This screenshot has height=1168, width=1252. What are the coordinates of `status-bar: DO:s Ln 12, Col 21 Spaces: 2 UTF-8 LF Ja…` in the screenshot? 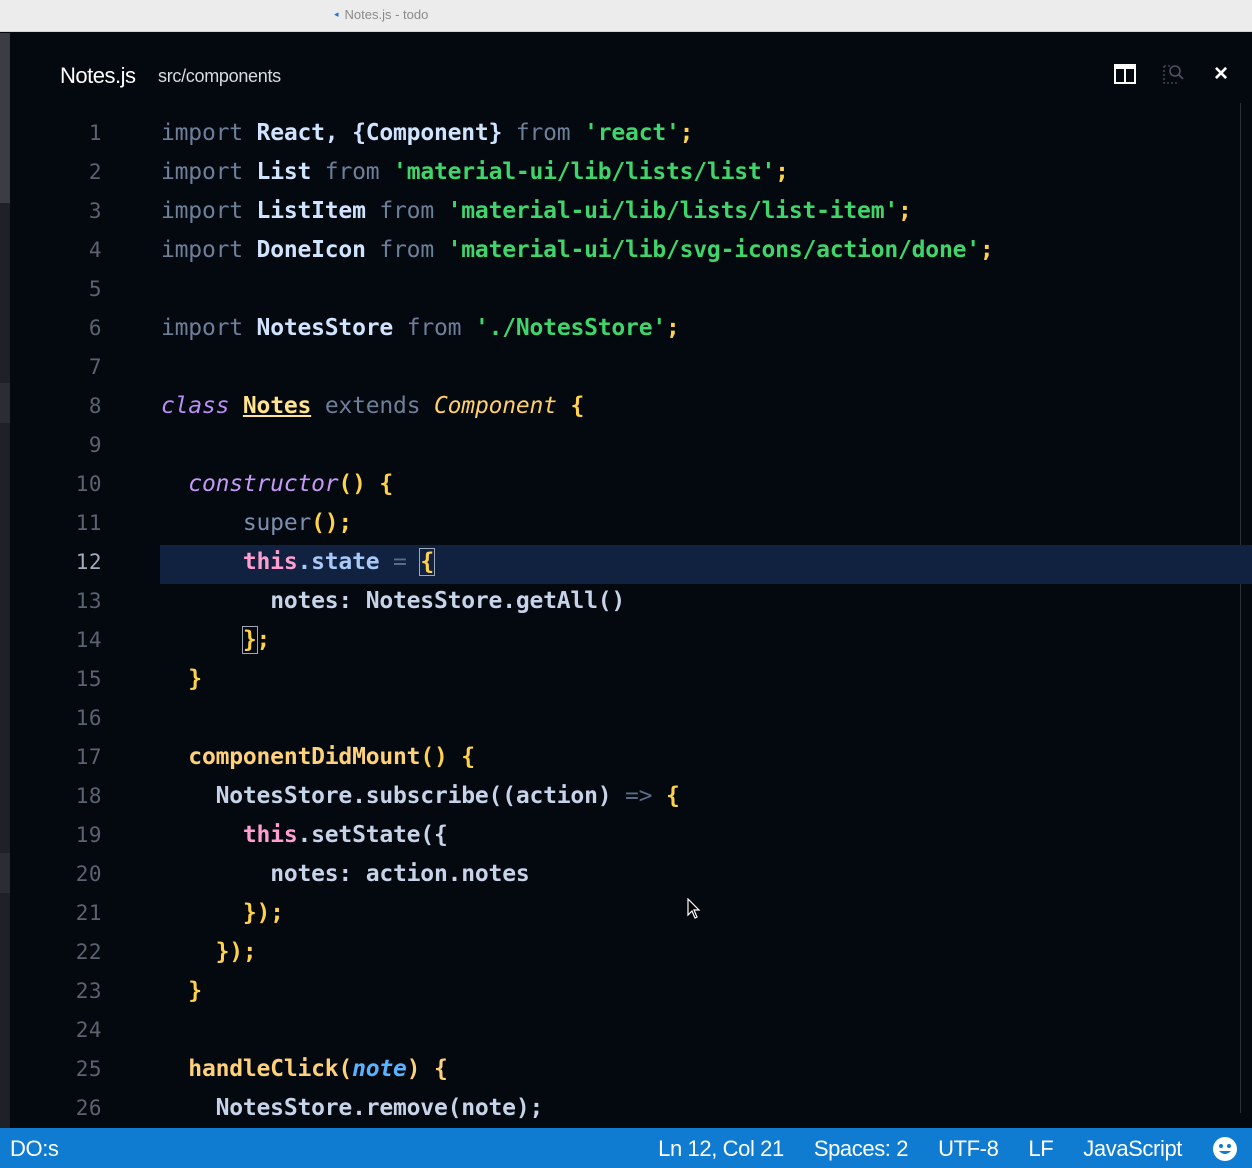 It's located at (626, 1148).